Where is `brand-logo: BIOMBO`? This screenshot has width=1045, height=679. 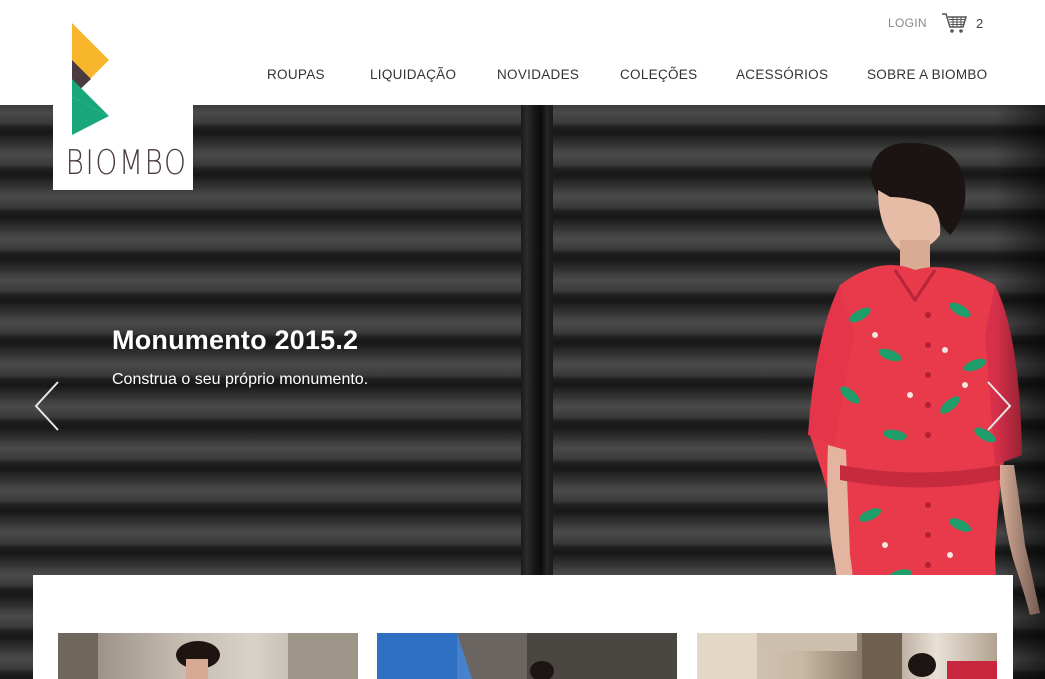
brand-logo: BIOMBO is located at coordinates (123, 95).